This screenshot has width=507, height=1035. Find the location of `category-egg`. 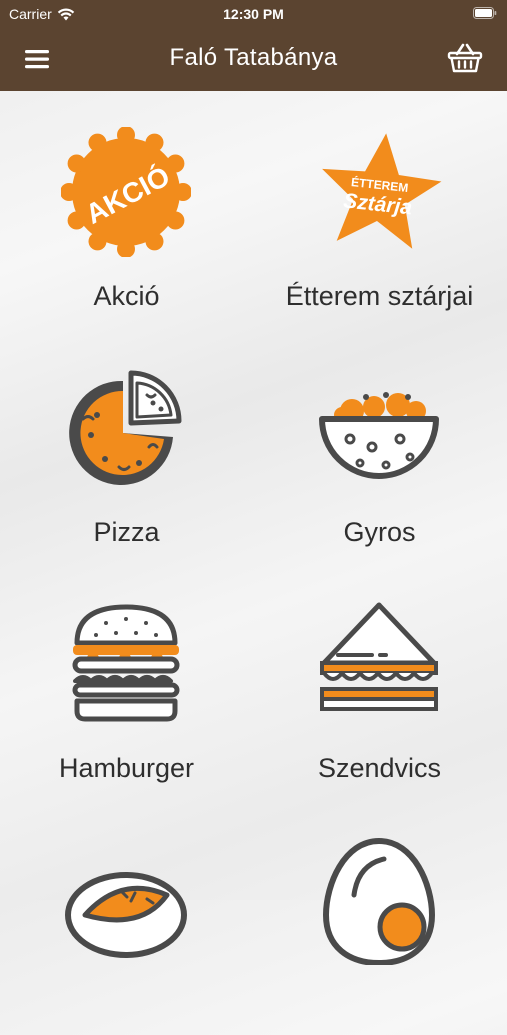

category-egg is located at coordinates (379, 917).